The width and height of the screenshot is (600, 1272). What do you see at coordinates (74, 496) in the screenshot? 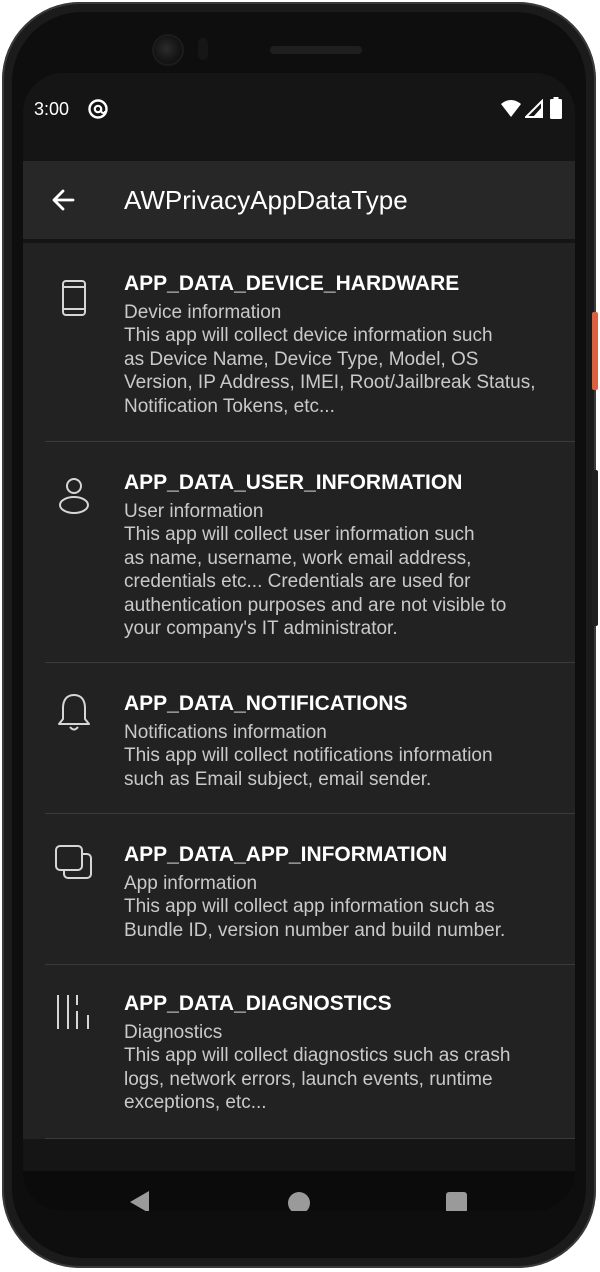
I see `user-icon` at bounding box center [74, 496].